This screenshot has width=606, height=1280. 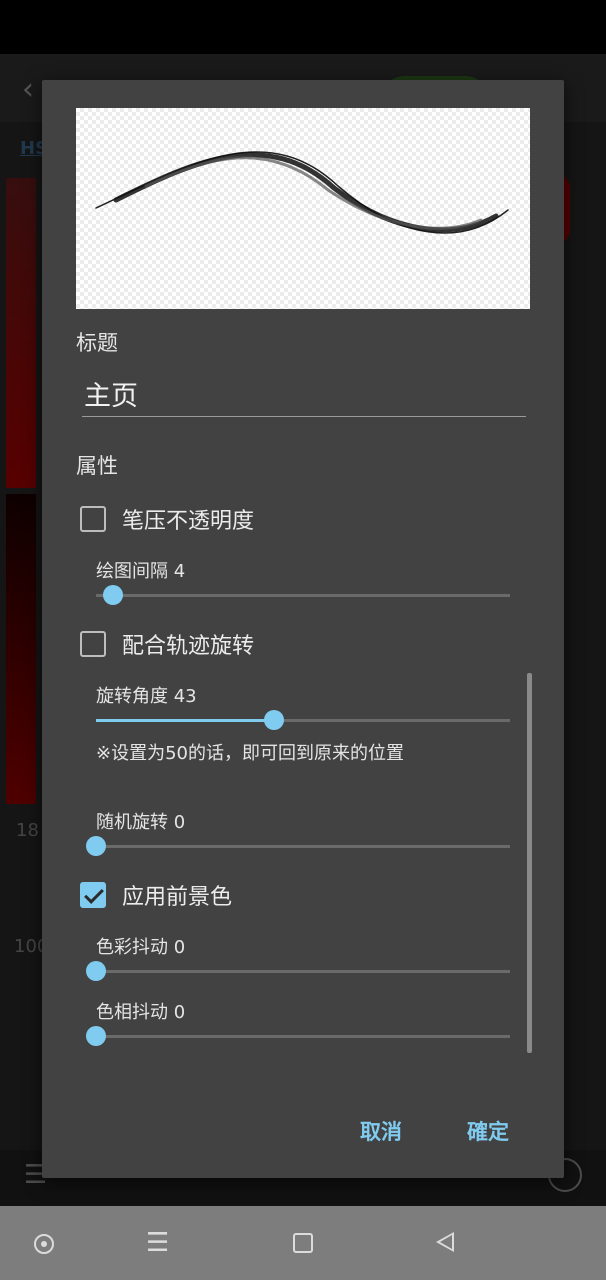 I want to click on properties-label: 属性, so click(x=97, y=466).